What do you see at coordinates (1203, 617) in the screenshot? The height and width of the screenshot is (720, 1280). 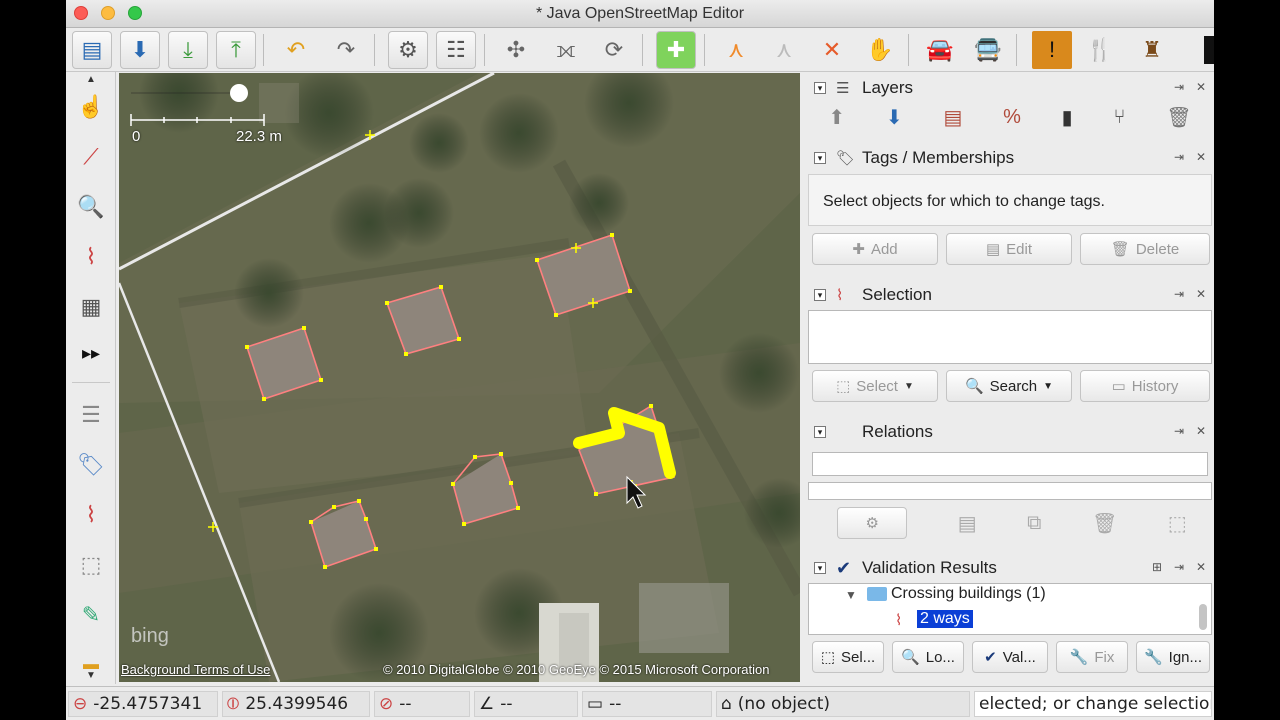 I see `scrollbar` at bounding box center [1203, 617].